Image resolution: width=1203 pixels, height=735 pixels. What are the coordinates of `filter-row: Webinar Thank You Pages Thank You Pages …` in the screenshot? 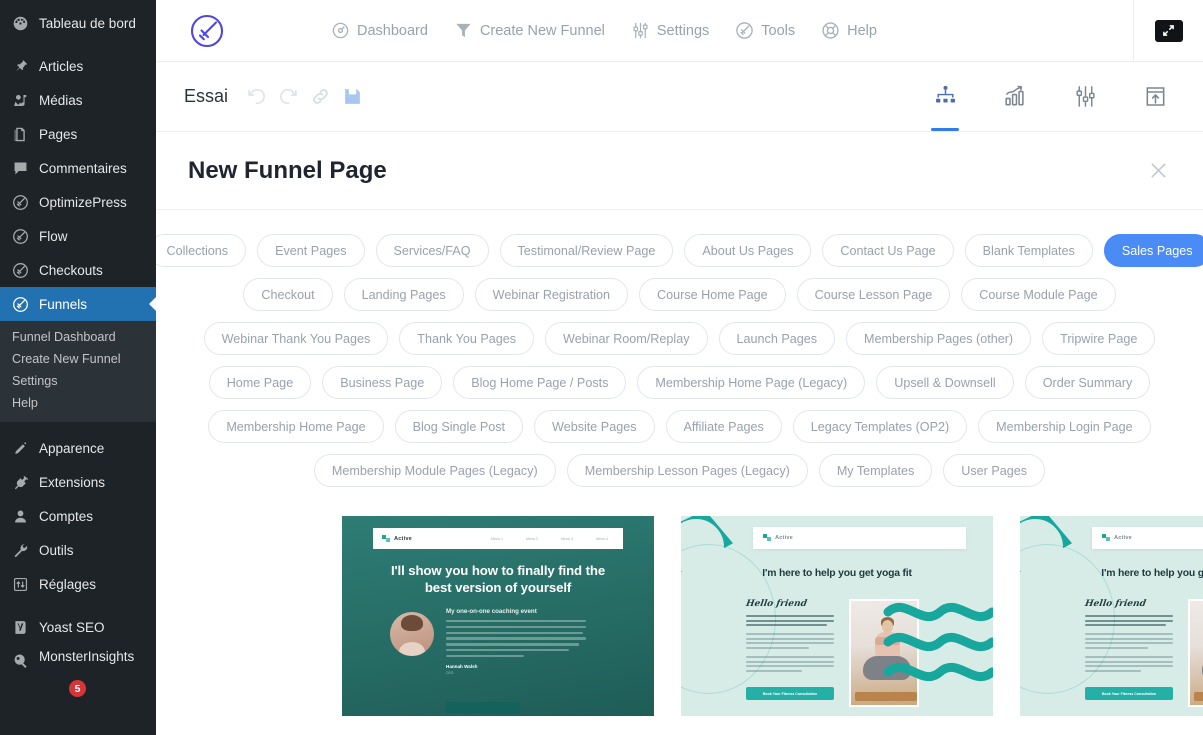 It's located at (679, 338).